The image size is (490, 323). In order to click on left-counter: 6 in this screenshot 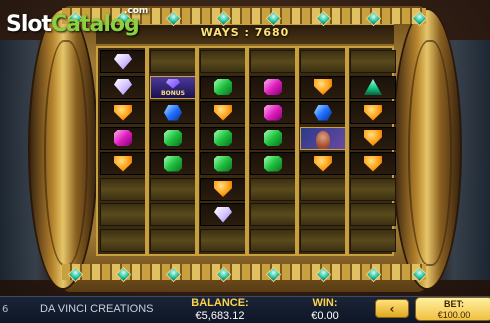, I will do `click(5, 309)`.